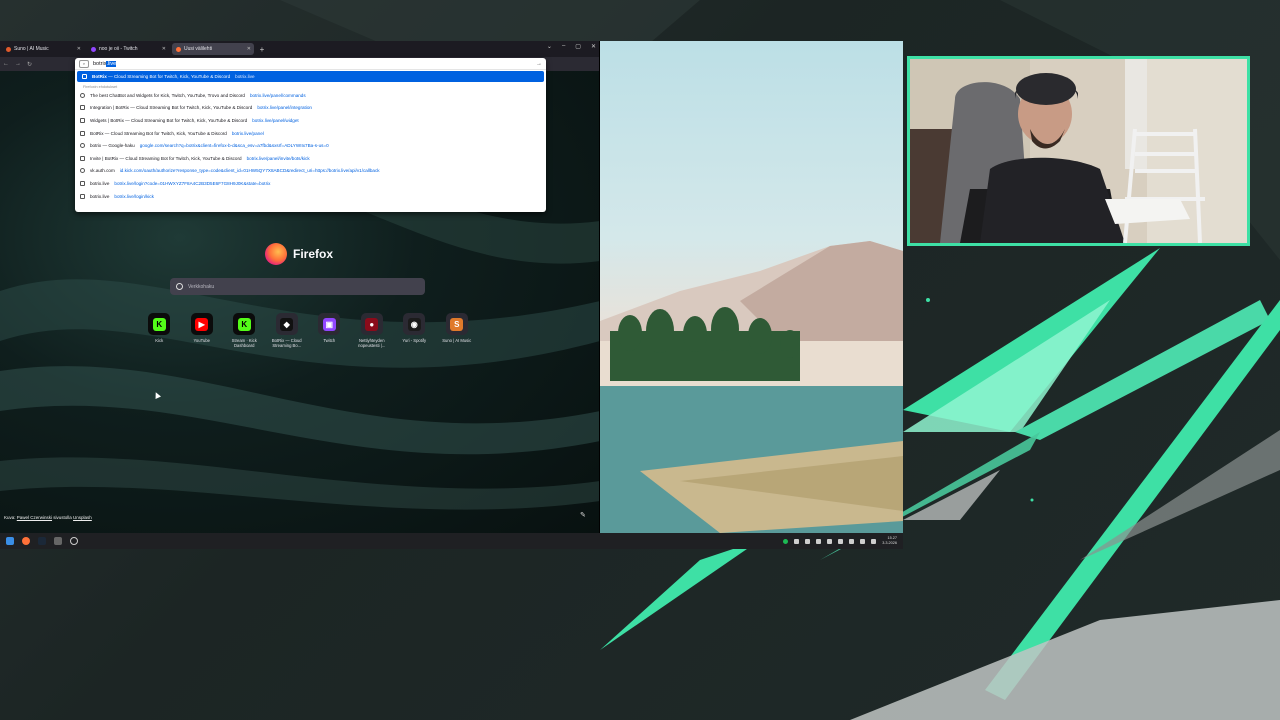  I want to click on top-site-label: YouTube, so click(201, 340).